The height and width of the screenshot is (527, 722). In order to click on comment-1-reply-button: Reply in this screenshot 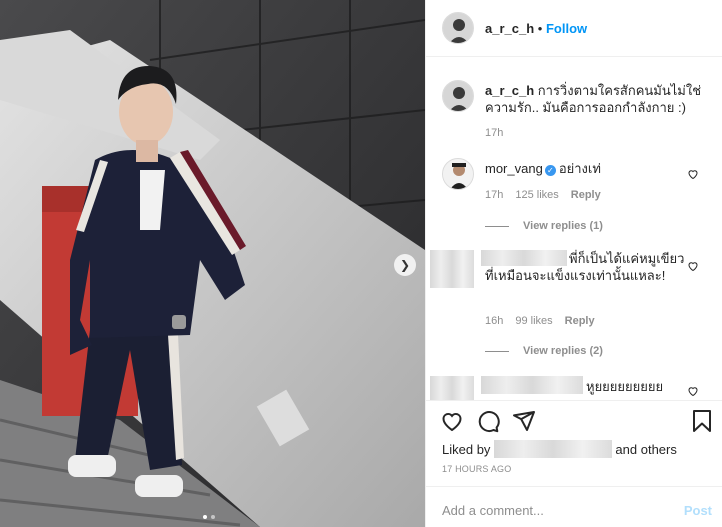, I will do `click(586, 195)`.